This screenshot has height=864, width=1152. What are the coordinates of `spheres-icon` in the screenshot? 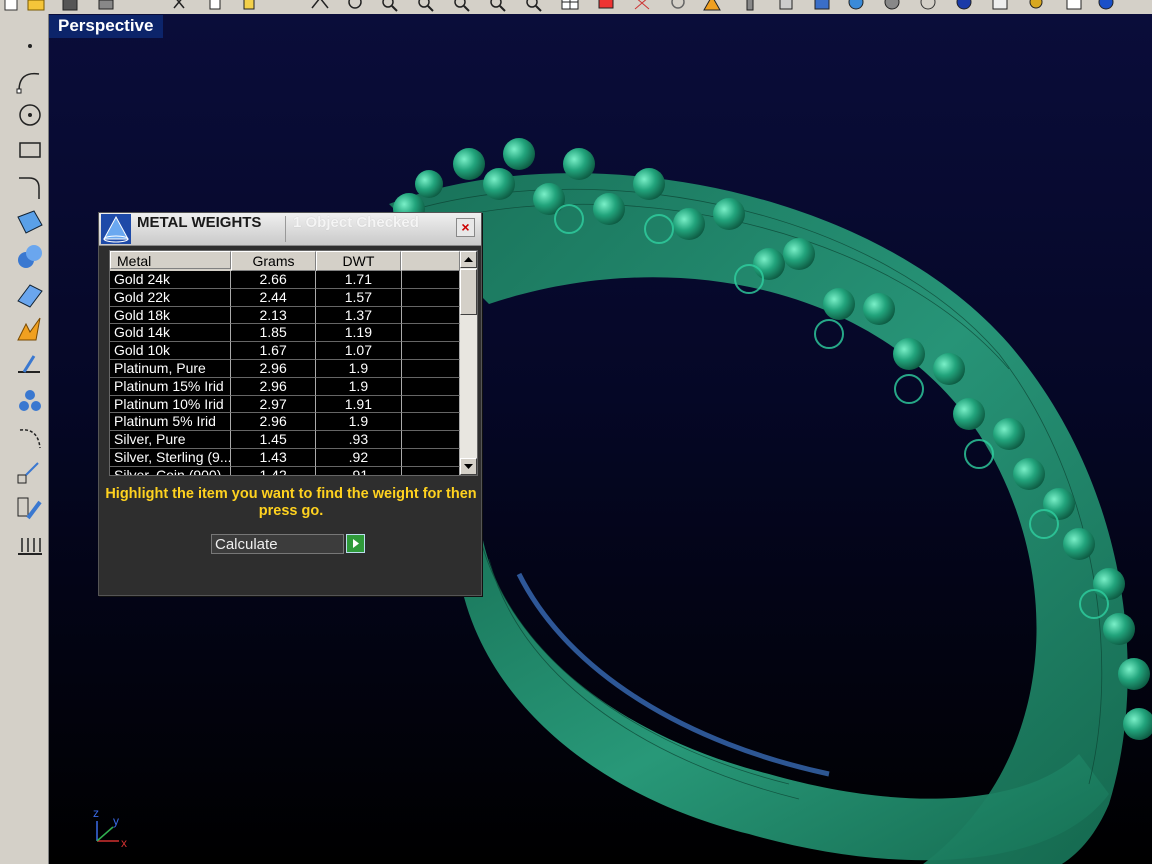 It's located at (29, 257).